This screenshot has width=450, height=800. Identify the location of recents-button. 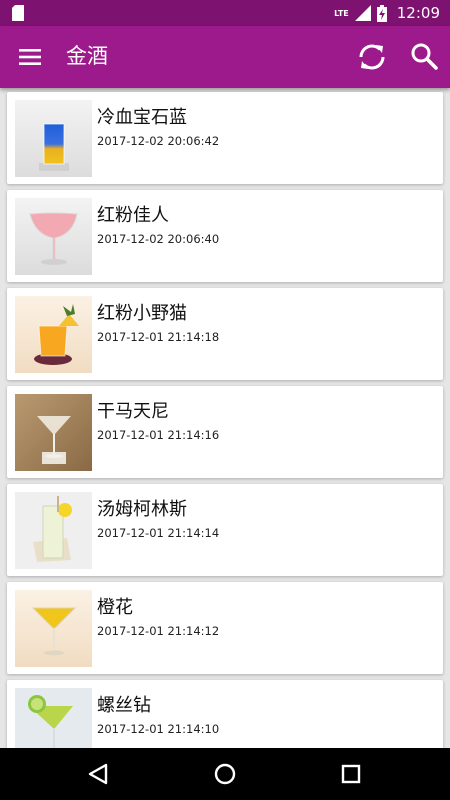
(351, 774).